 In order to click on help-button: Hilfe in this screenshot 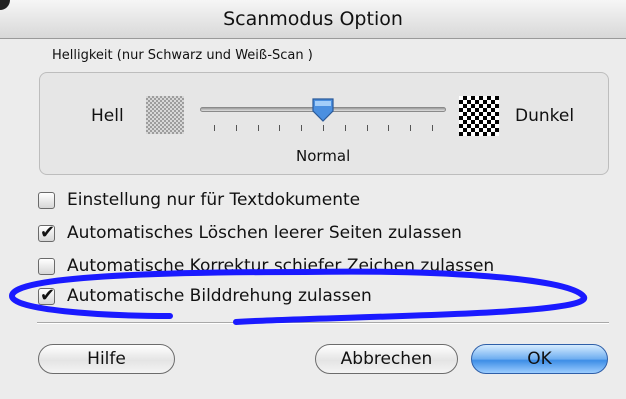, I will do `click(106, 359)`.